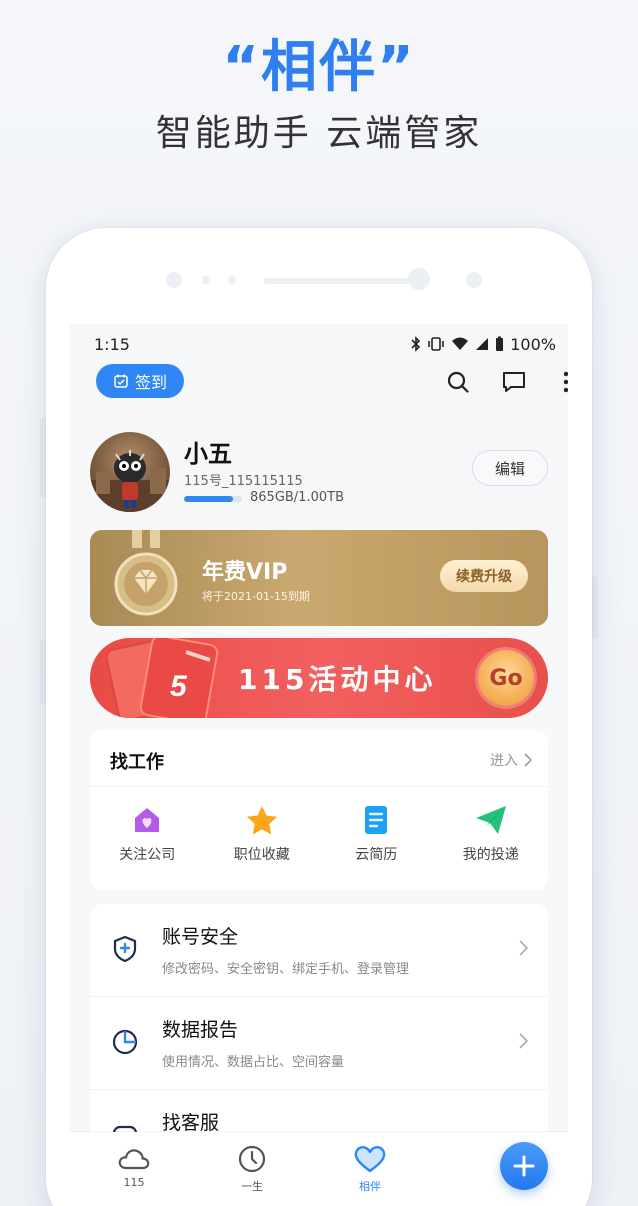  What do you see at coordinates (134, 1159) in the screenshot?
I see `cloud-icon` at bounding box center [134, 1159].